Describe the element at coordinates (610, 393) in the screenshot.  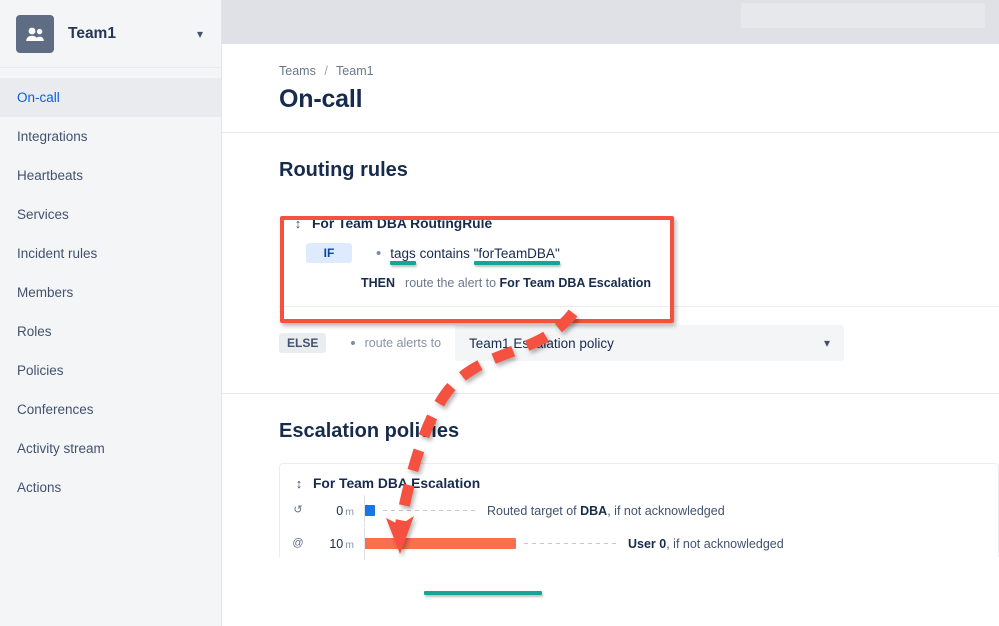
I see `section-divider` at that location.